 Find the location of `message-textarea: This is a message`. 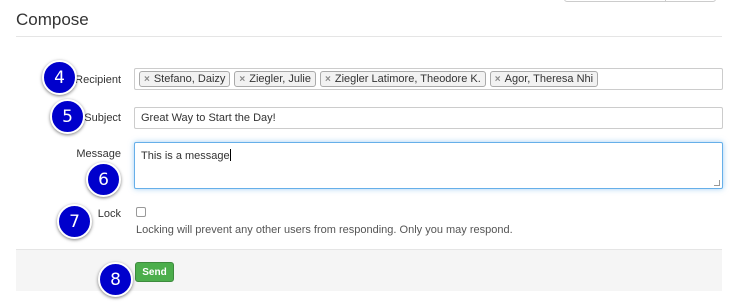

message-textarea: This is a message is located at coordinates (428, 165).